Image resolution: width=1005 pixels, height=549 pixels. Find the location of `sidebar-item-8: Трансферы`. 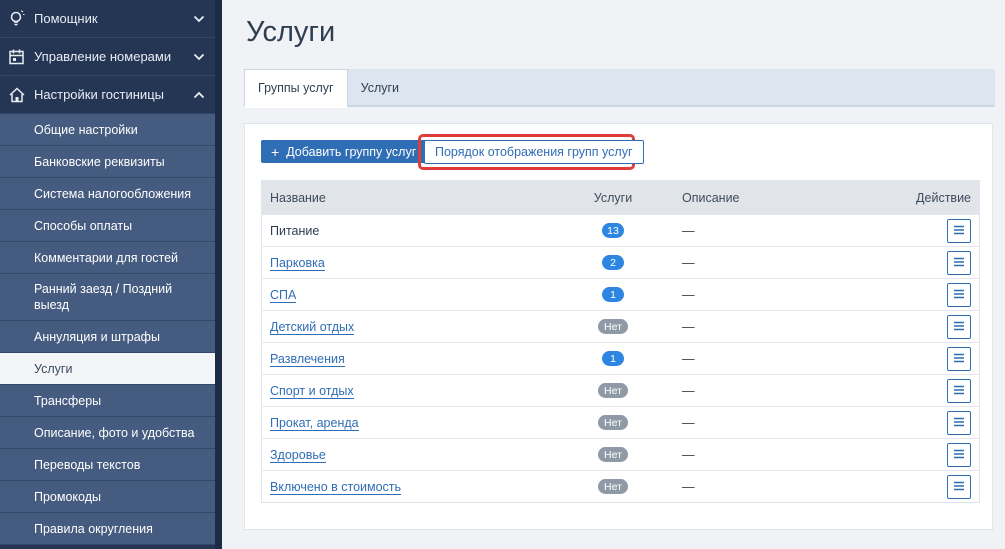

sidebar-item-8: Трансферы is located at coordinates (107, 401).